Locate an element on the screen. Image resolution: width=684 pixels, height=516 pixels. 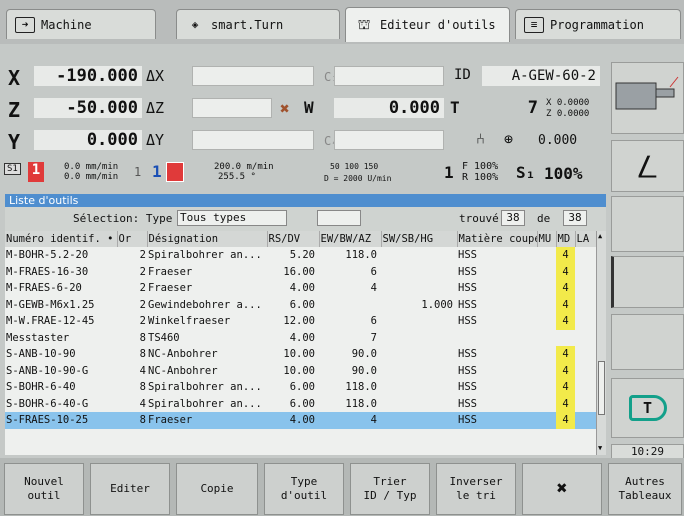
axis-row-y: Y 0.000 ΔY C₄ ⑃ ⊕ 0.000 is located at coordinates (304, 142).